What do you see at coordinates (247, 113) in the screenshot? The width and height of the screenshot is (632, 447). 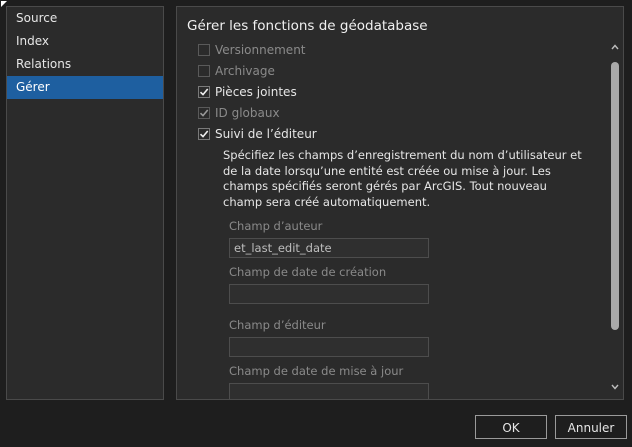 I see `global-ids-label: ID globaux` at bounding box center [247, 113].